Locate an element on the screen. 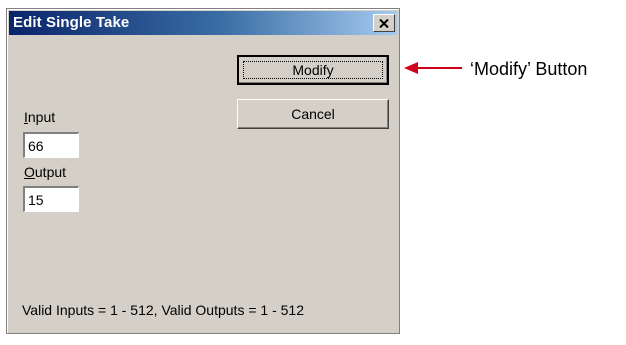 This screenshot has height=345, width=626. output-label-mnemonic: O is located at coordinates (29, 172).